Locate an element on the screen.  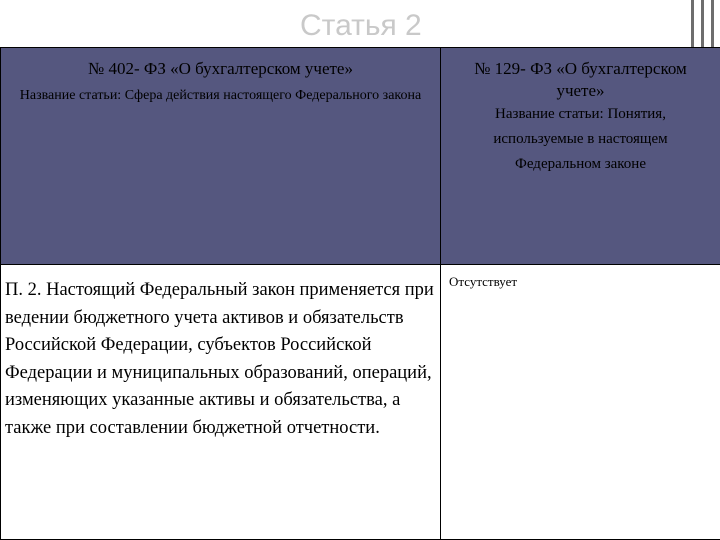
slide-title: Статья 2 is located at coordinates (361, 25).